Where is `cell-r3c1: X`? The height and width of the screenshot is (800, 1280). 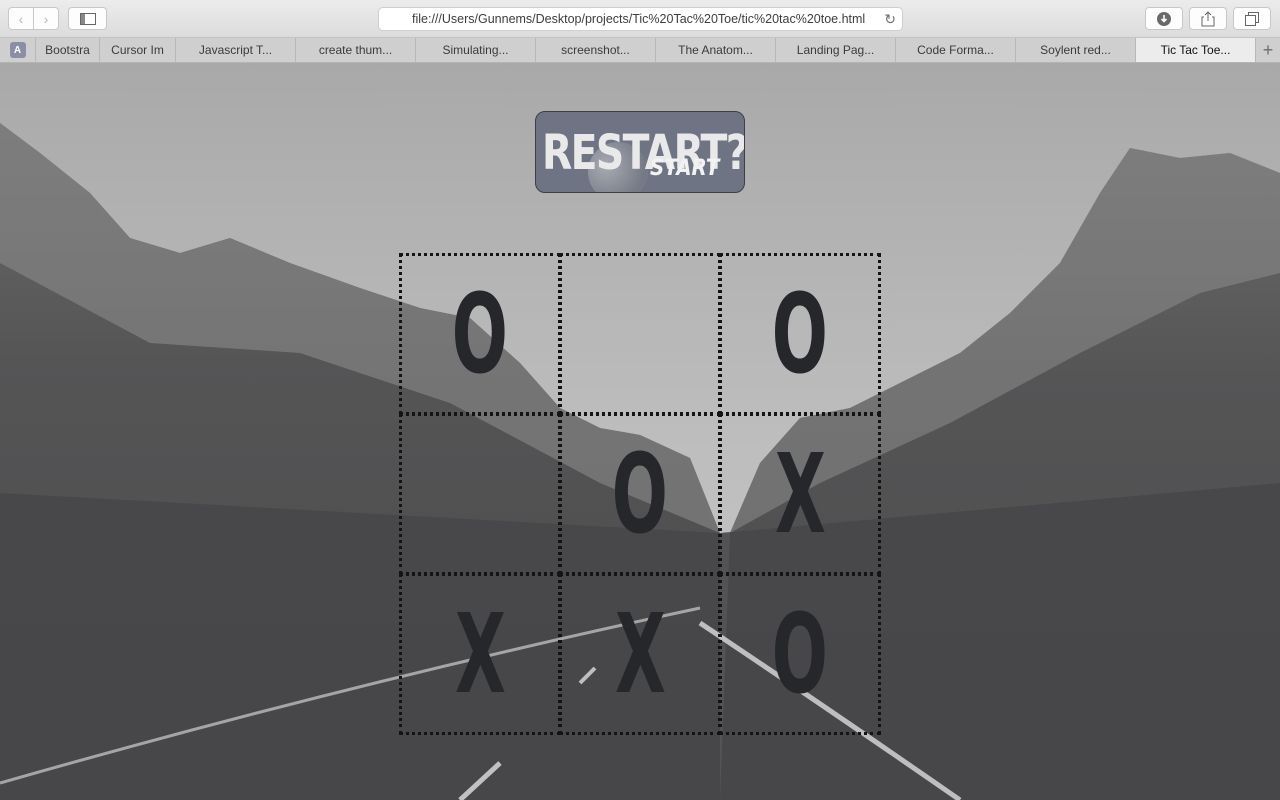 cell-r3c1: X is located at coordinates (480, 654).